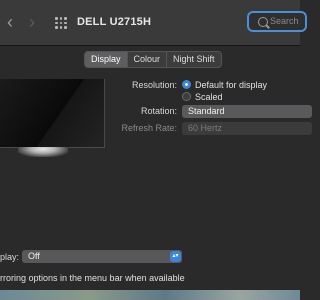 Image resolution: width=320 pixels, height=300 pixels. Describe the element at coordinates (61, 23) in the screenshot. I see `grid-icon` at that location.